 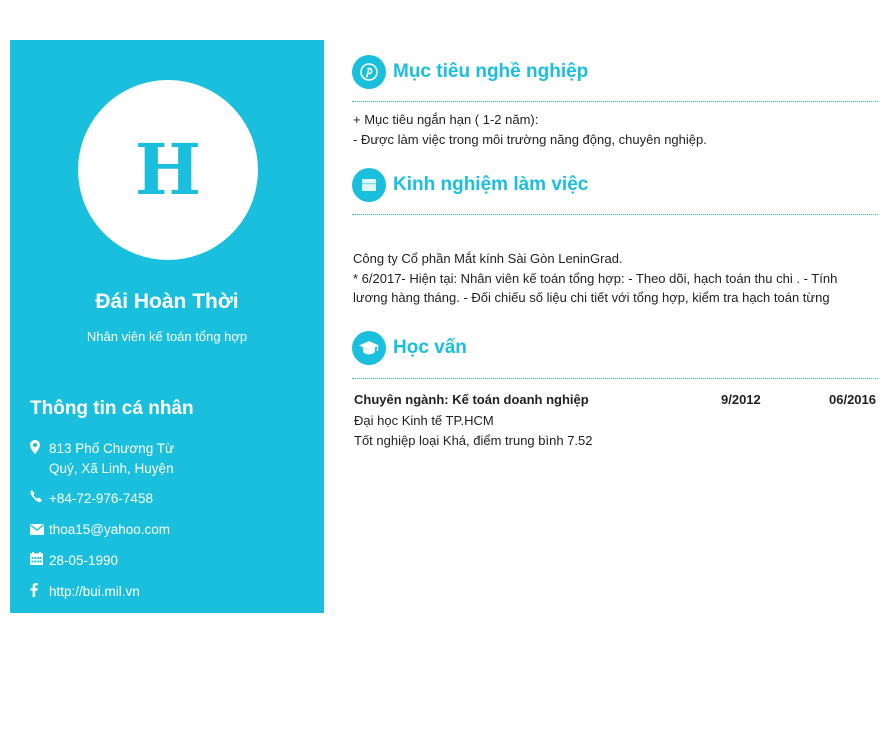 I want to click on birthday-text: 28-05-1990, so click(x=84, y=560).